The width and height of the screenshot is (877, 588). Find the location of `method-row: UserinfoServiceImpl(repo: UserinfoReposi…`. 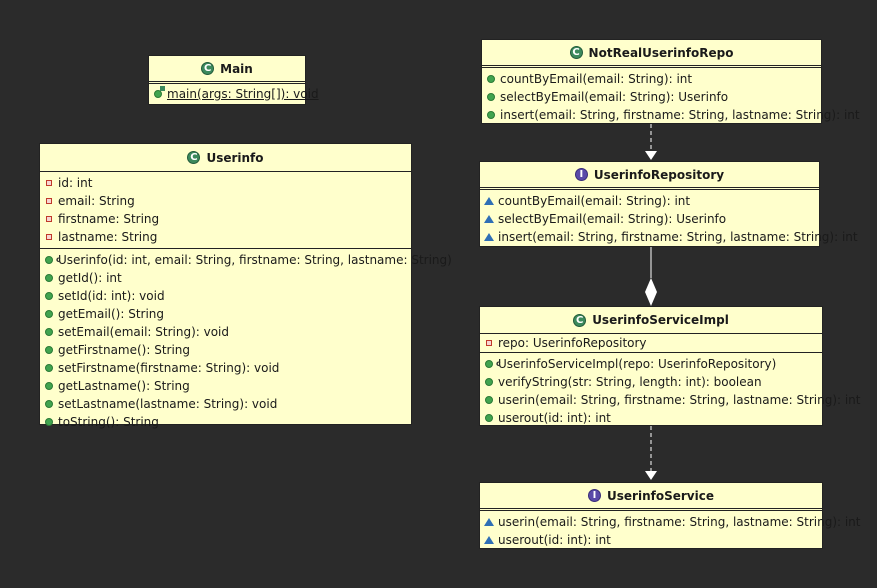

method-row: UserinfoServiceImpl(repo: UserinfoReposi… is located at coordinates (651, 364).